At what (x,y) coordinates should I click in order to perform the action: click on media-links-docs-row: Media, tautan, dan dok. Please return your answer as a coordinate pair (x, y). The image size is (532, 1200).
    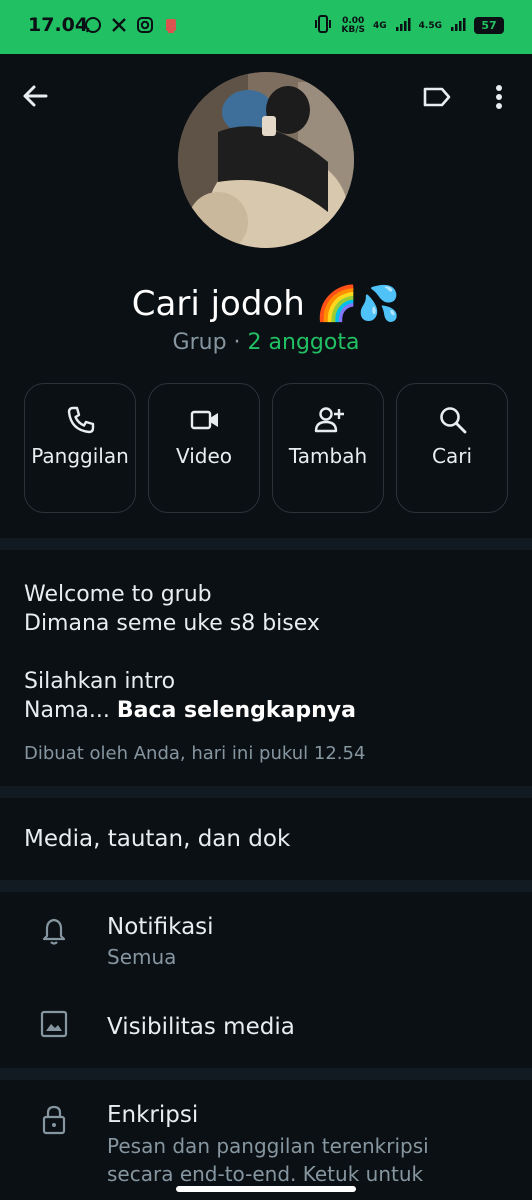
    Looking at the image, I should click on (266, 839).